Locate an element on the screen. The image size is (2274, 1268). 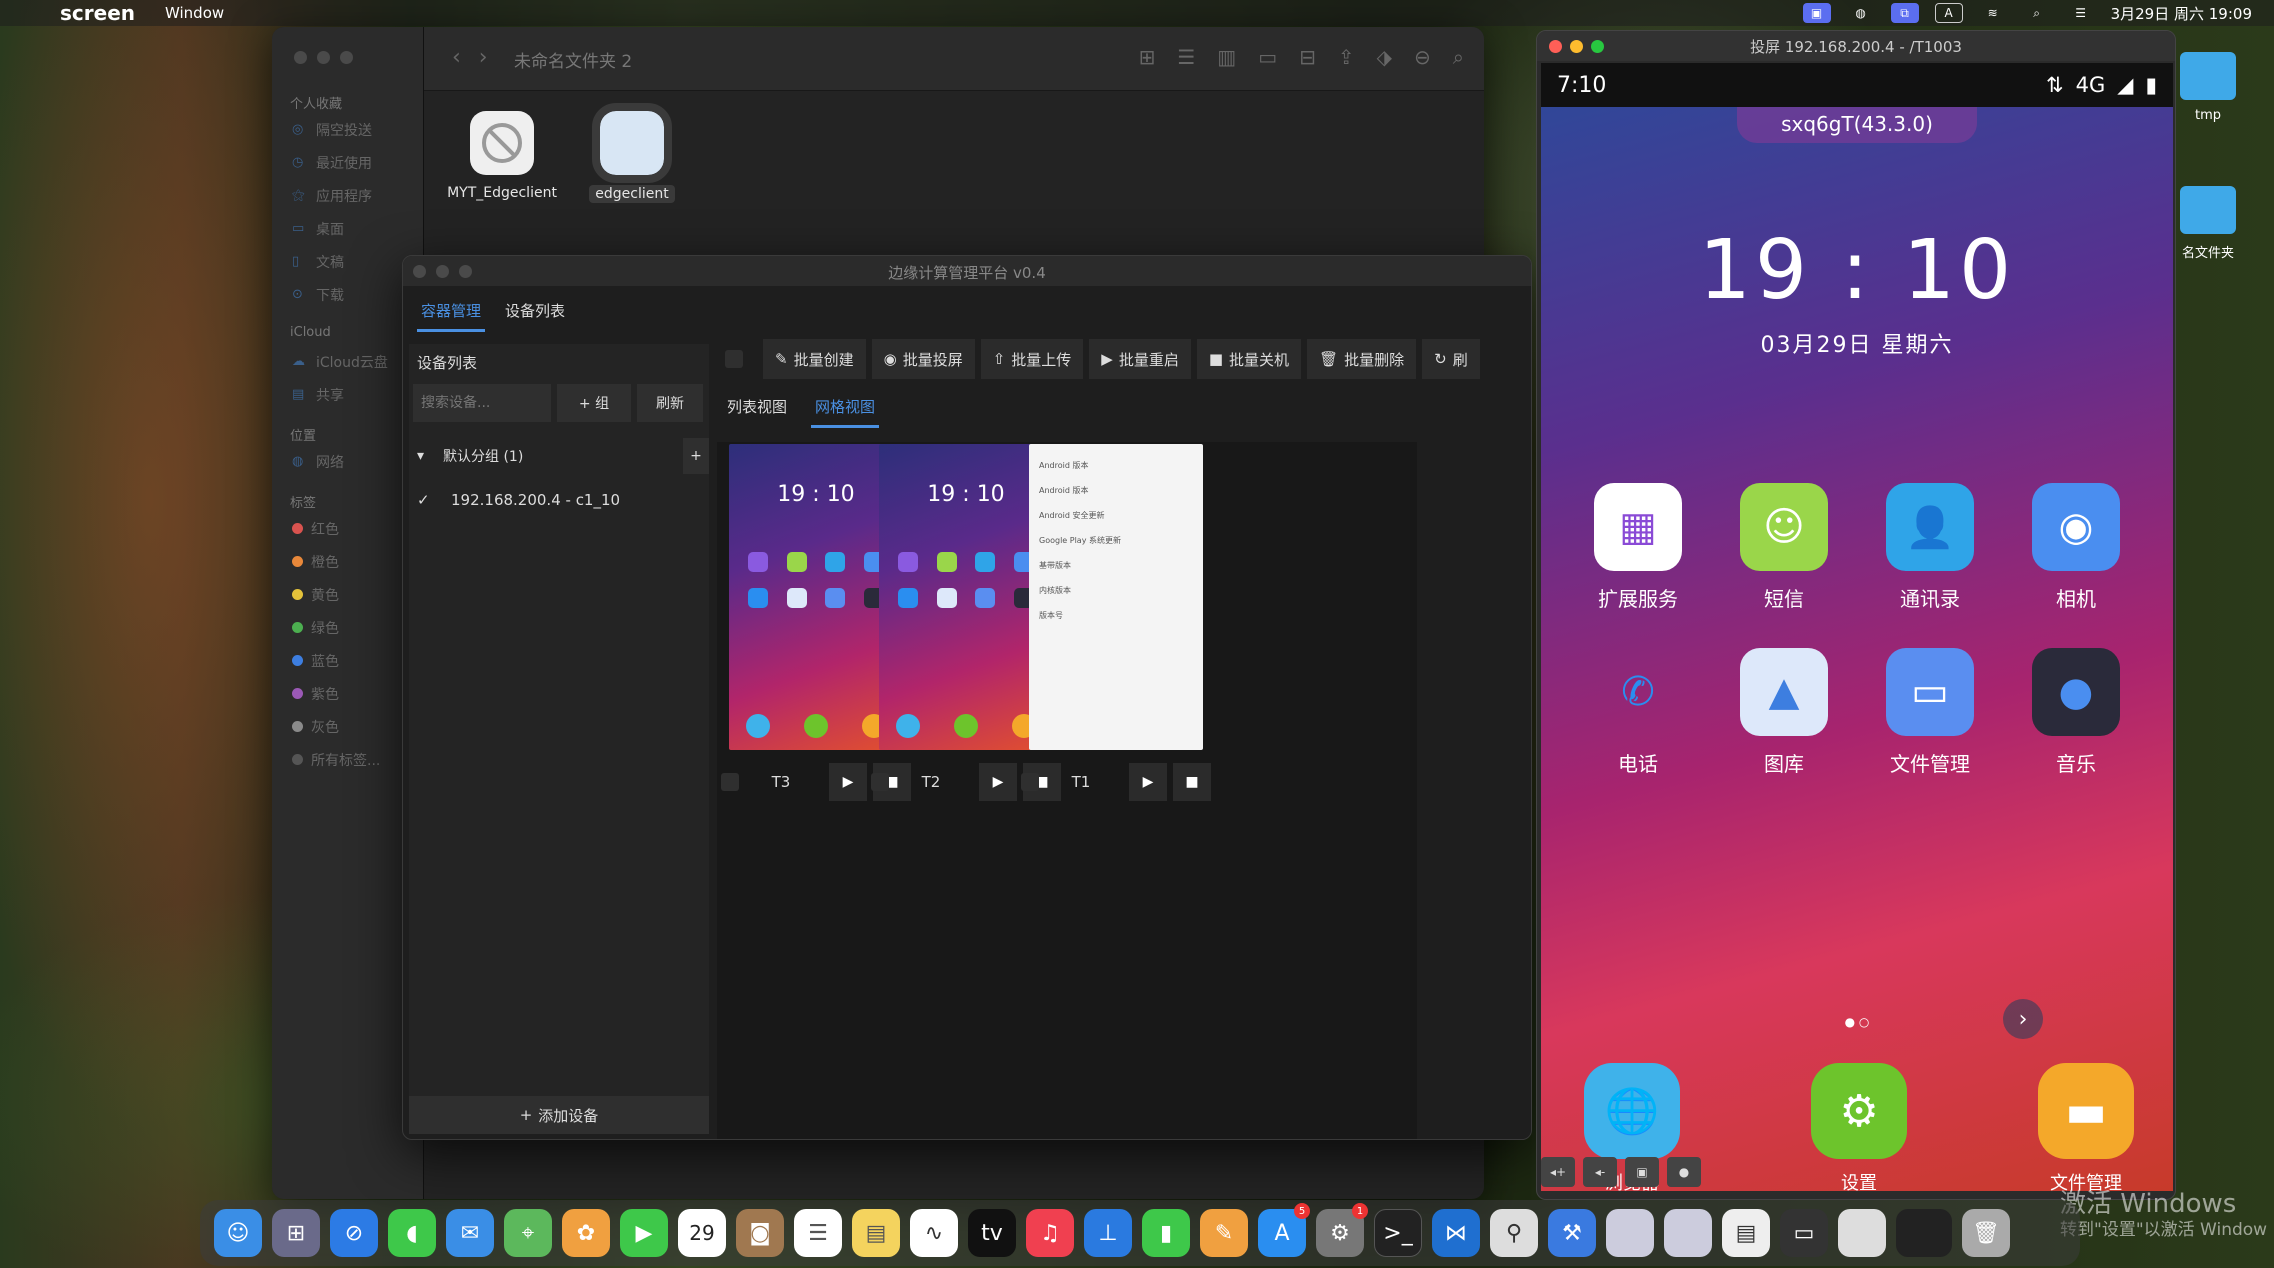
mail-icon: ✉ is located at coordinates (470, 1233).